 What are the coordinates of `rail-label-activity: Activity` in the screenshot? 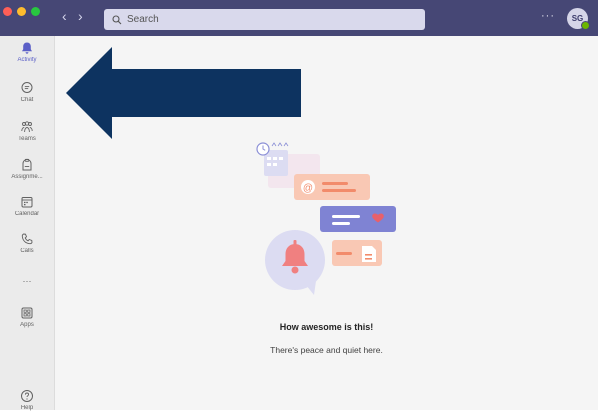 It's located at (27, 60).